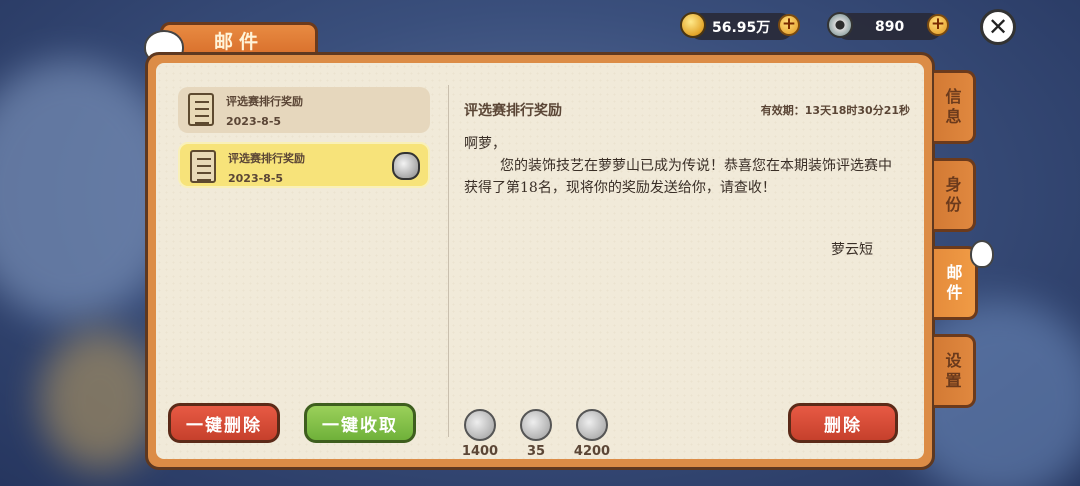  Describe the element at coordinates (448, 261) in the screenshot. I see `column-divider` at that location.